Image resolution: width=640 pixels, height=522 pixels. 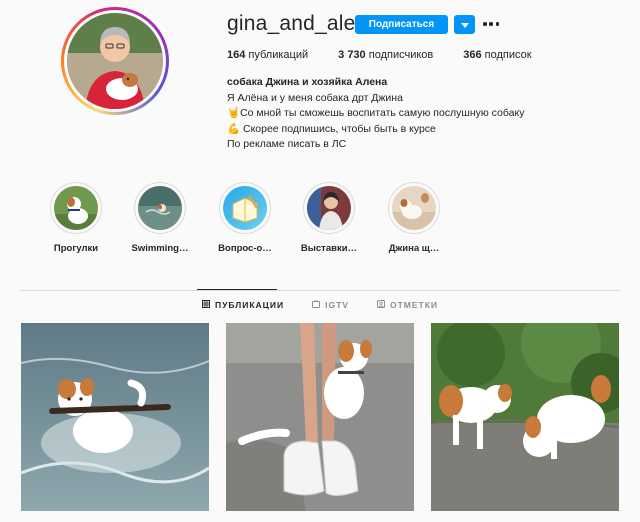 I want to click on highlight-walks: Прогулки, so click(x=76, y=218).